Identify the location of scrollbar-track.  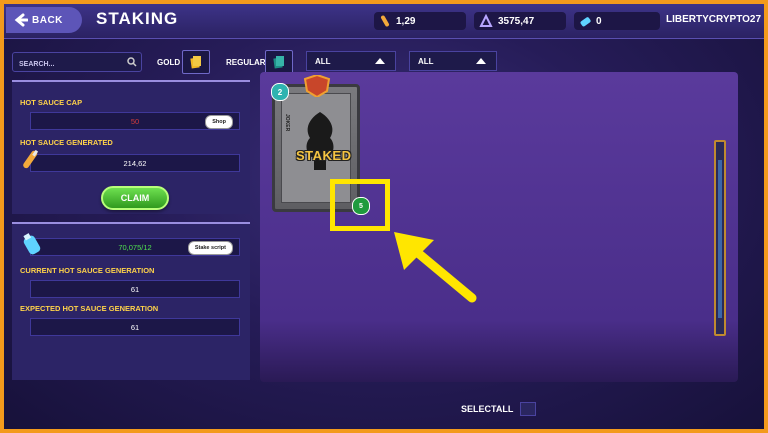
(720, 239).